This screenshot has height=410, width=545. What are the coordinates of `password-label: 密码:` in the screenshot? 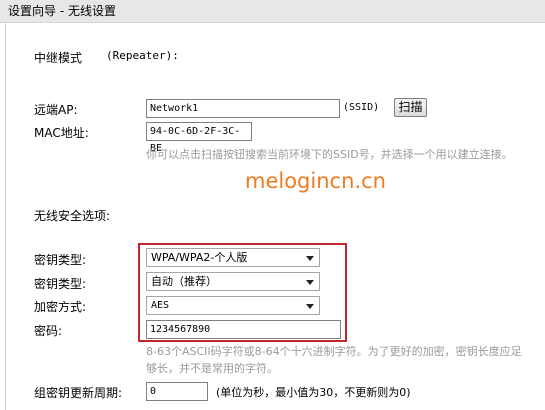 It's located at (48, 331).